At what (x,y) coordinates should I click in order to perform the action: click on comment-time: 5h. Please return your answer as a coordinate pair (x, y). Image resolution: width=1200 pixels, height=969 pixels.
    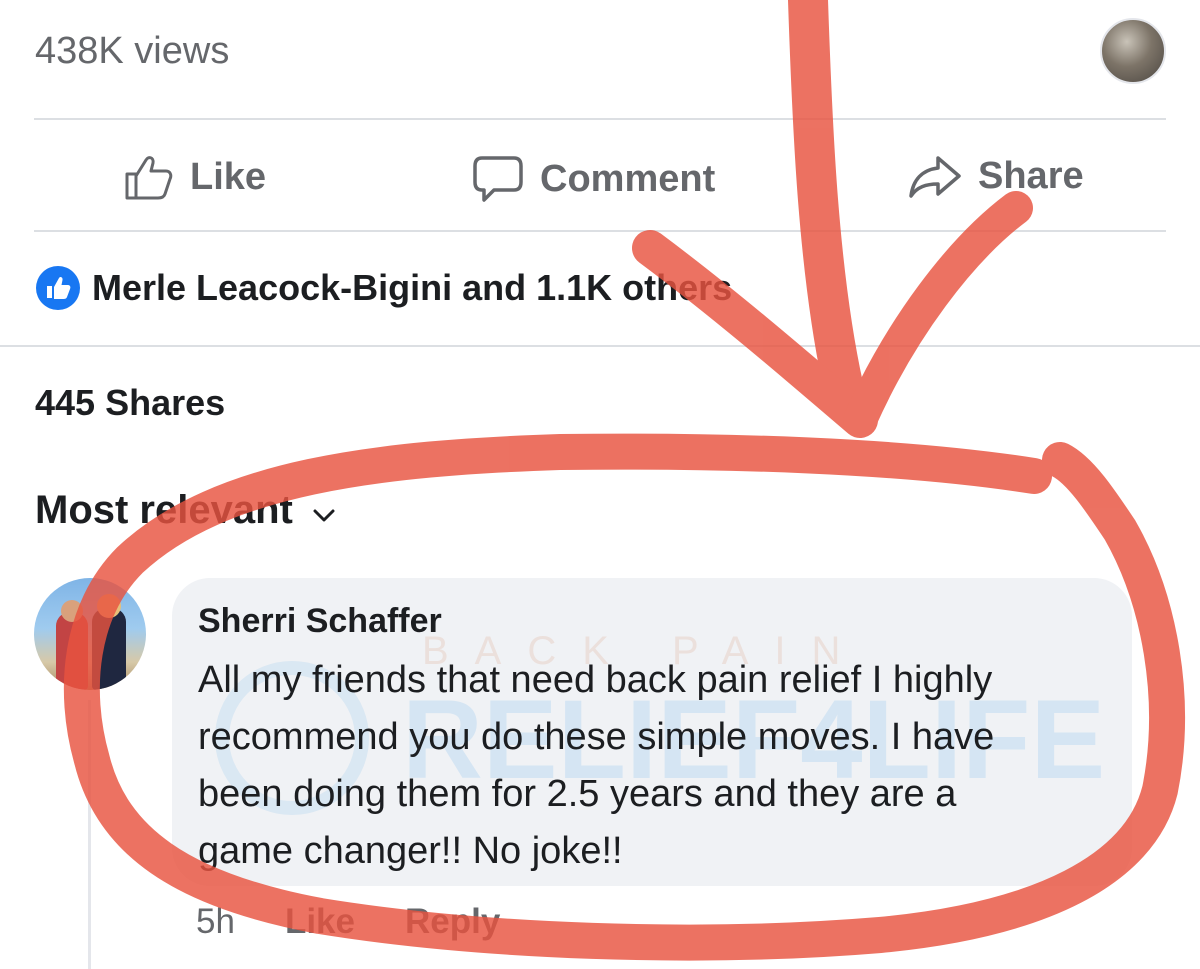
    Looking at the image, I should click on (215, 921).